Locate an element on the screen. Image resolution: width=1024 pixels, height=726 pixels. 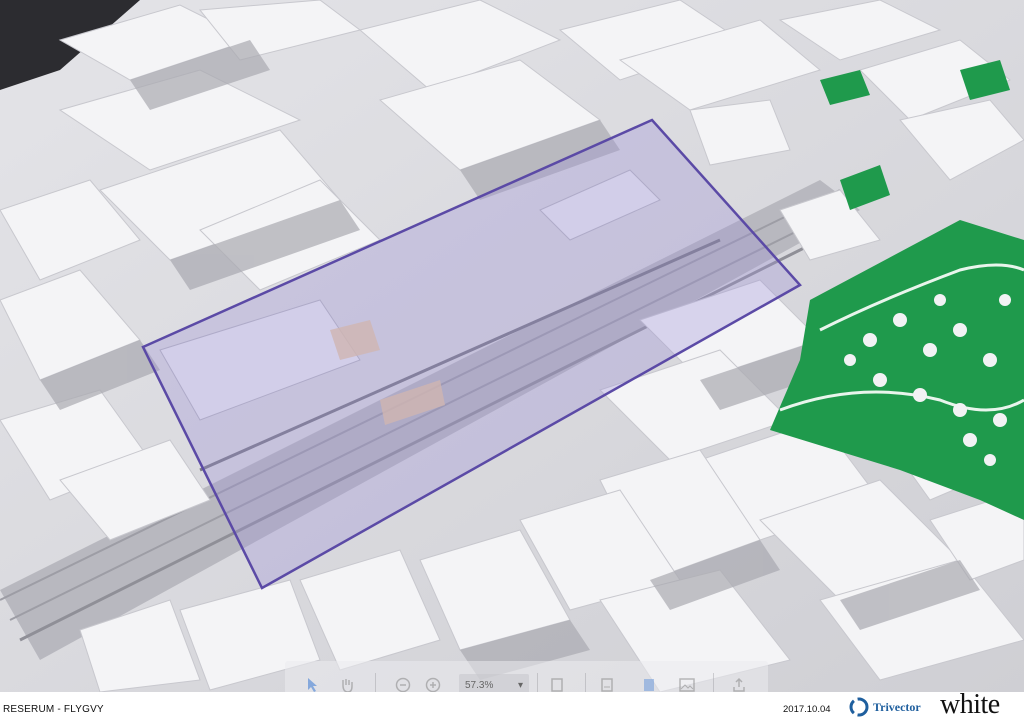
trivector-wordmark: Trivector is located at coordinates (897, 706).